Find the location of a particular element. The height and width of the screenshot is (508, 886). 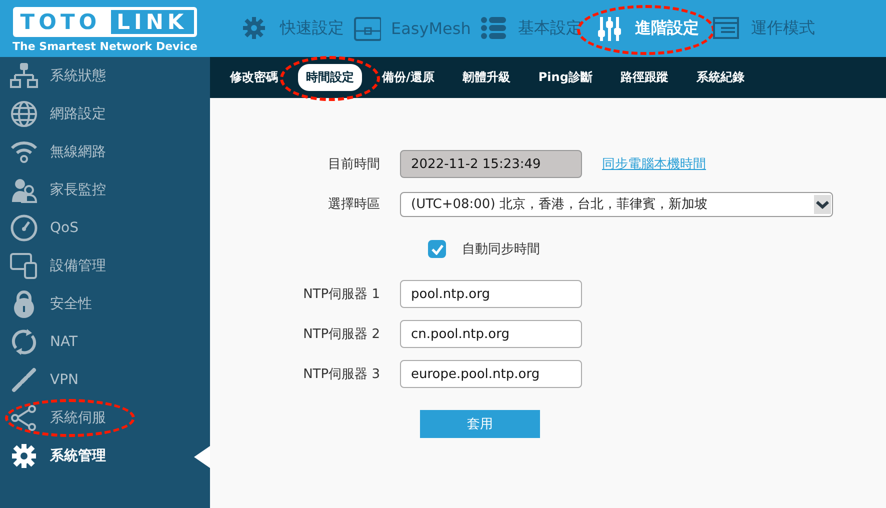

users-icon is located at coordinates (24, 190).